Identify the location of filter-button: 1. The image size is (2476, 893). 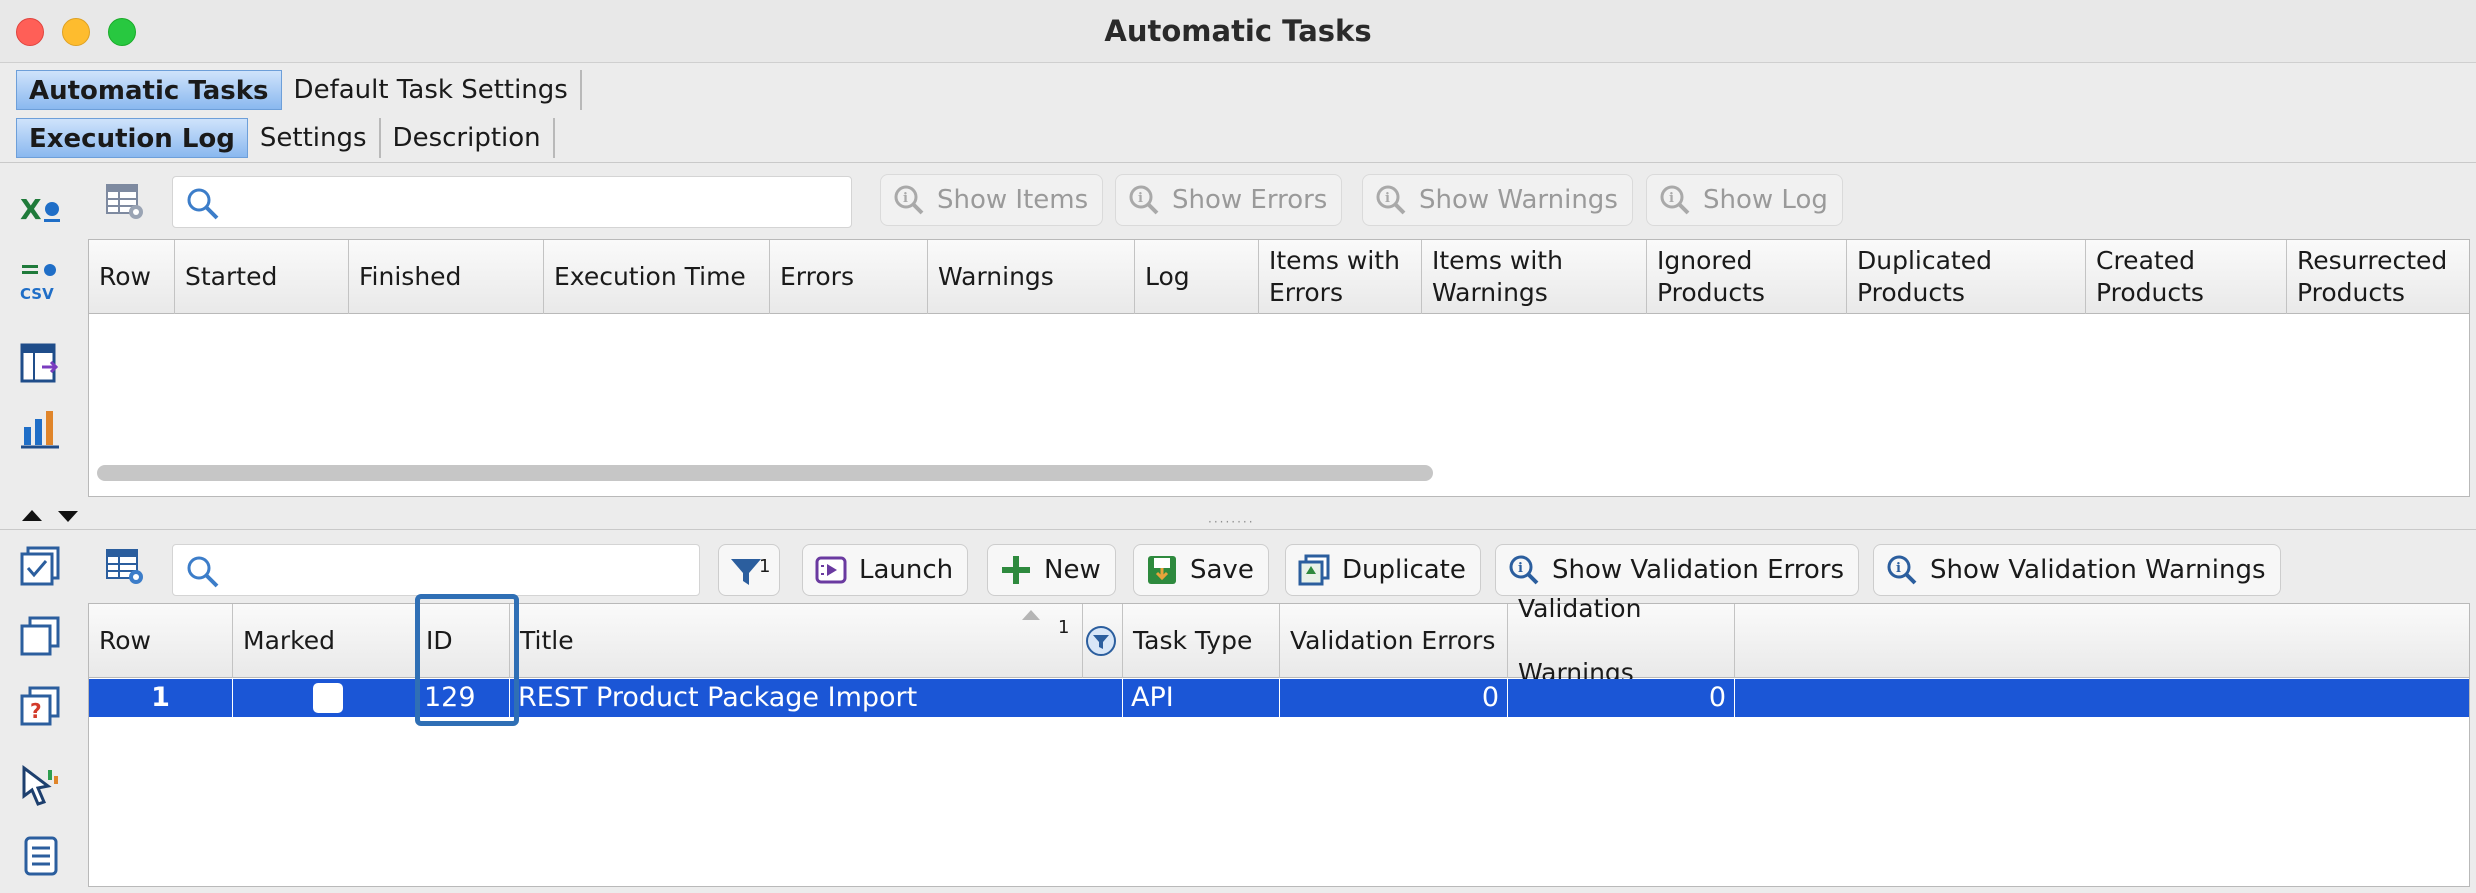
(749, 570).